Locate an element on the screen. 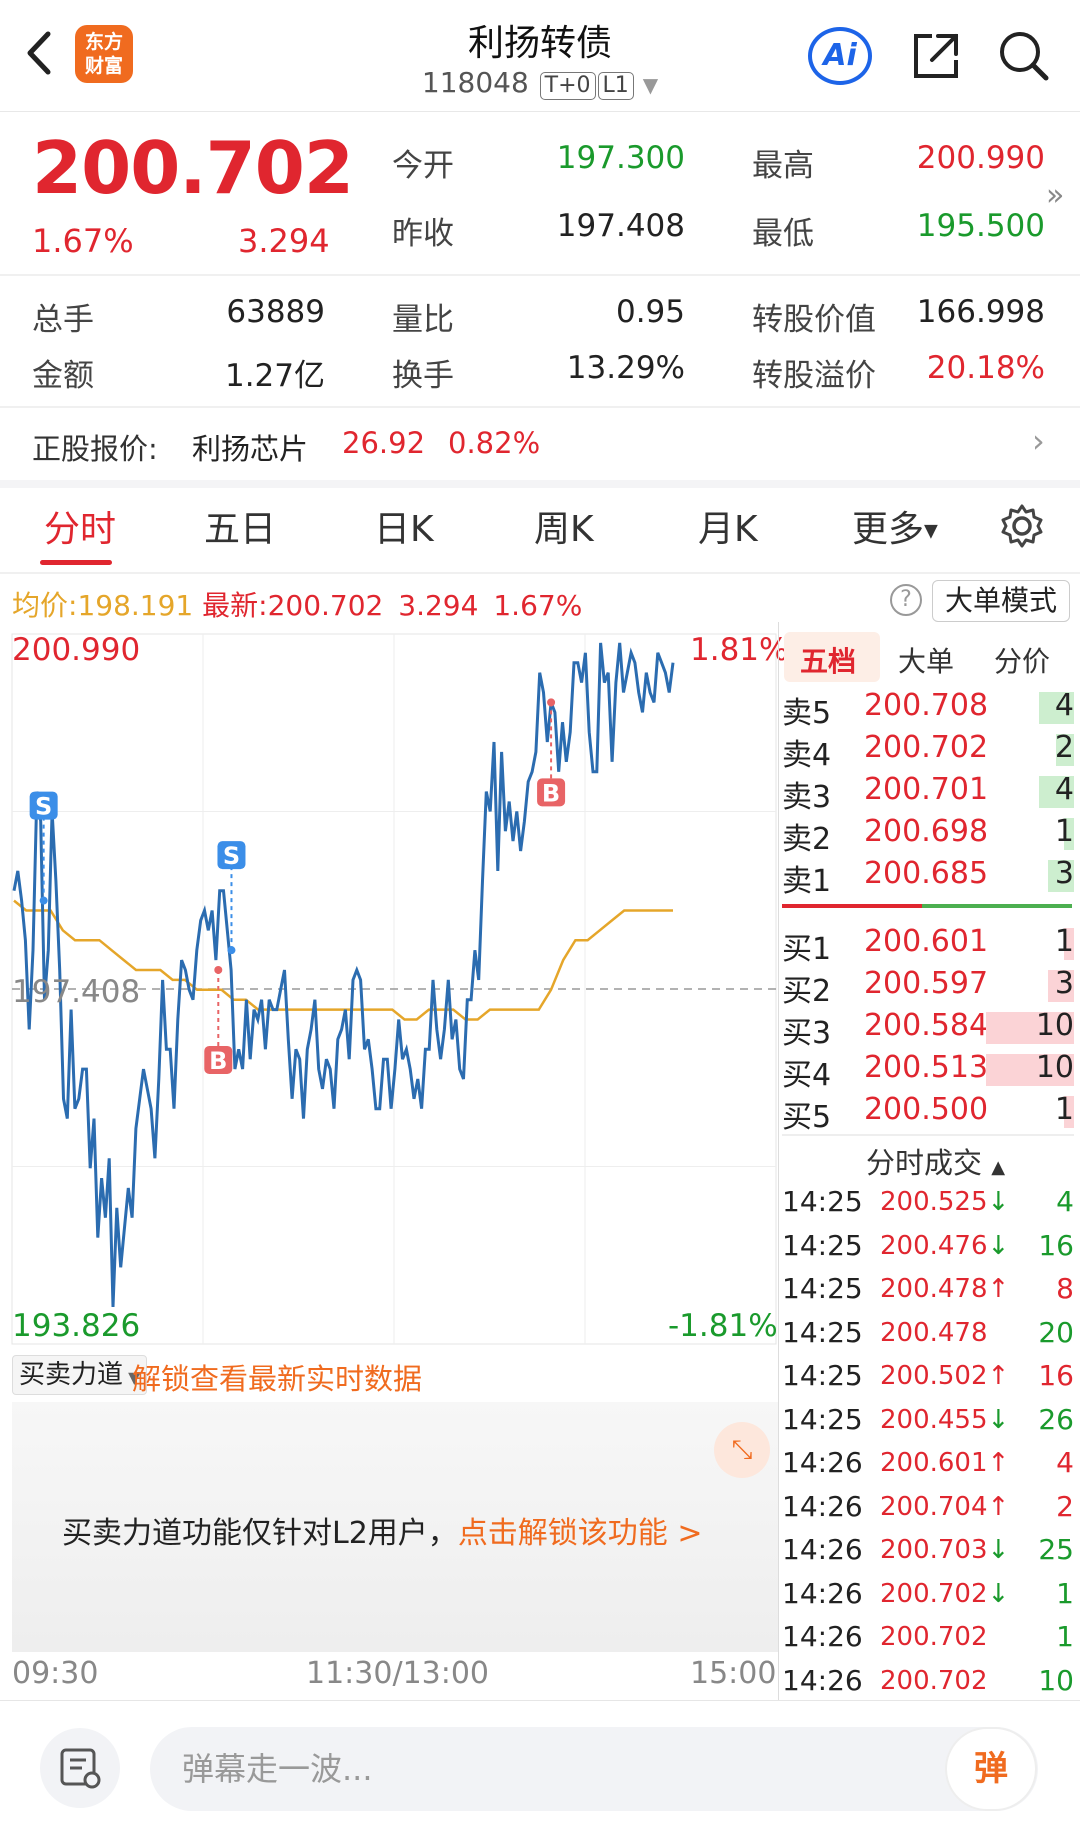 Image resolution: width=1080 pixels, height=1844 pixels. search-icon is located at coordinates (1024, 56).